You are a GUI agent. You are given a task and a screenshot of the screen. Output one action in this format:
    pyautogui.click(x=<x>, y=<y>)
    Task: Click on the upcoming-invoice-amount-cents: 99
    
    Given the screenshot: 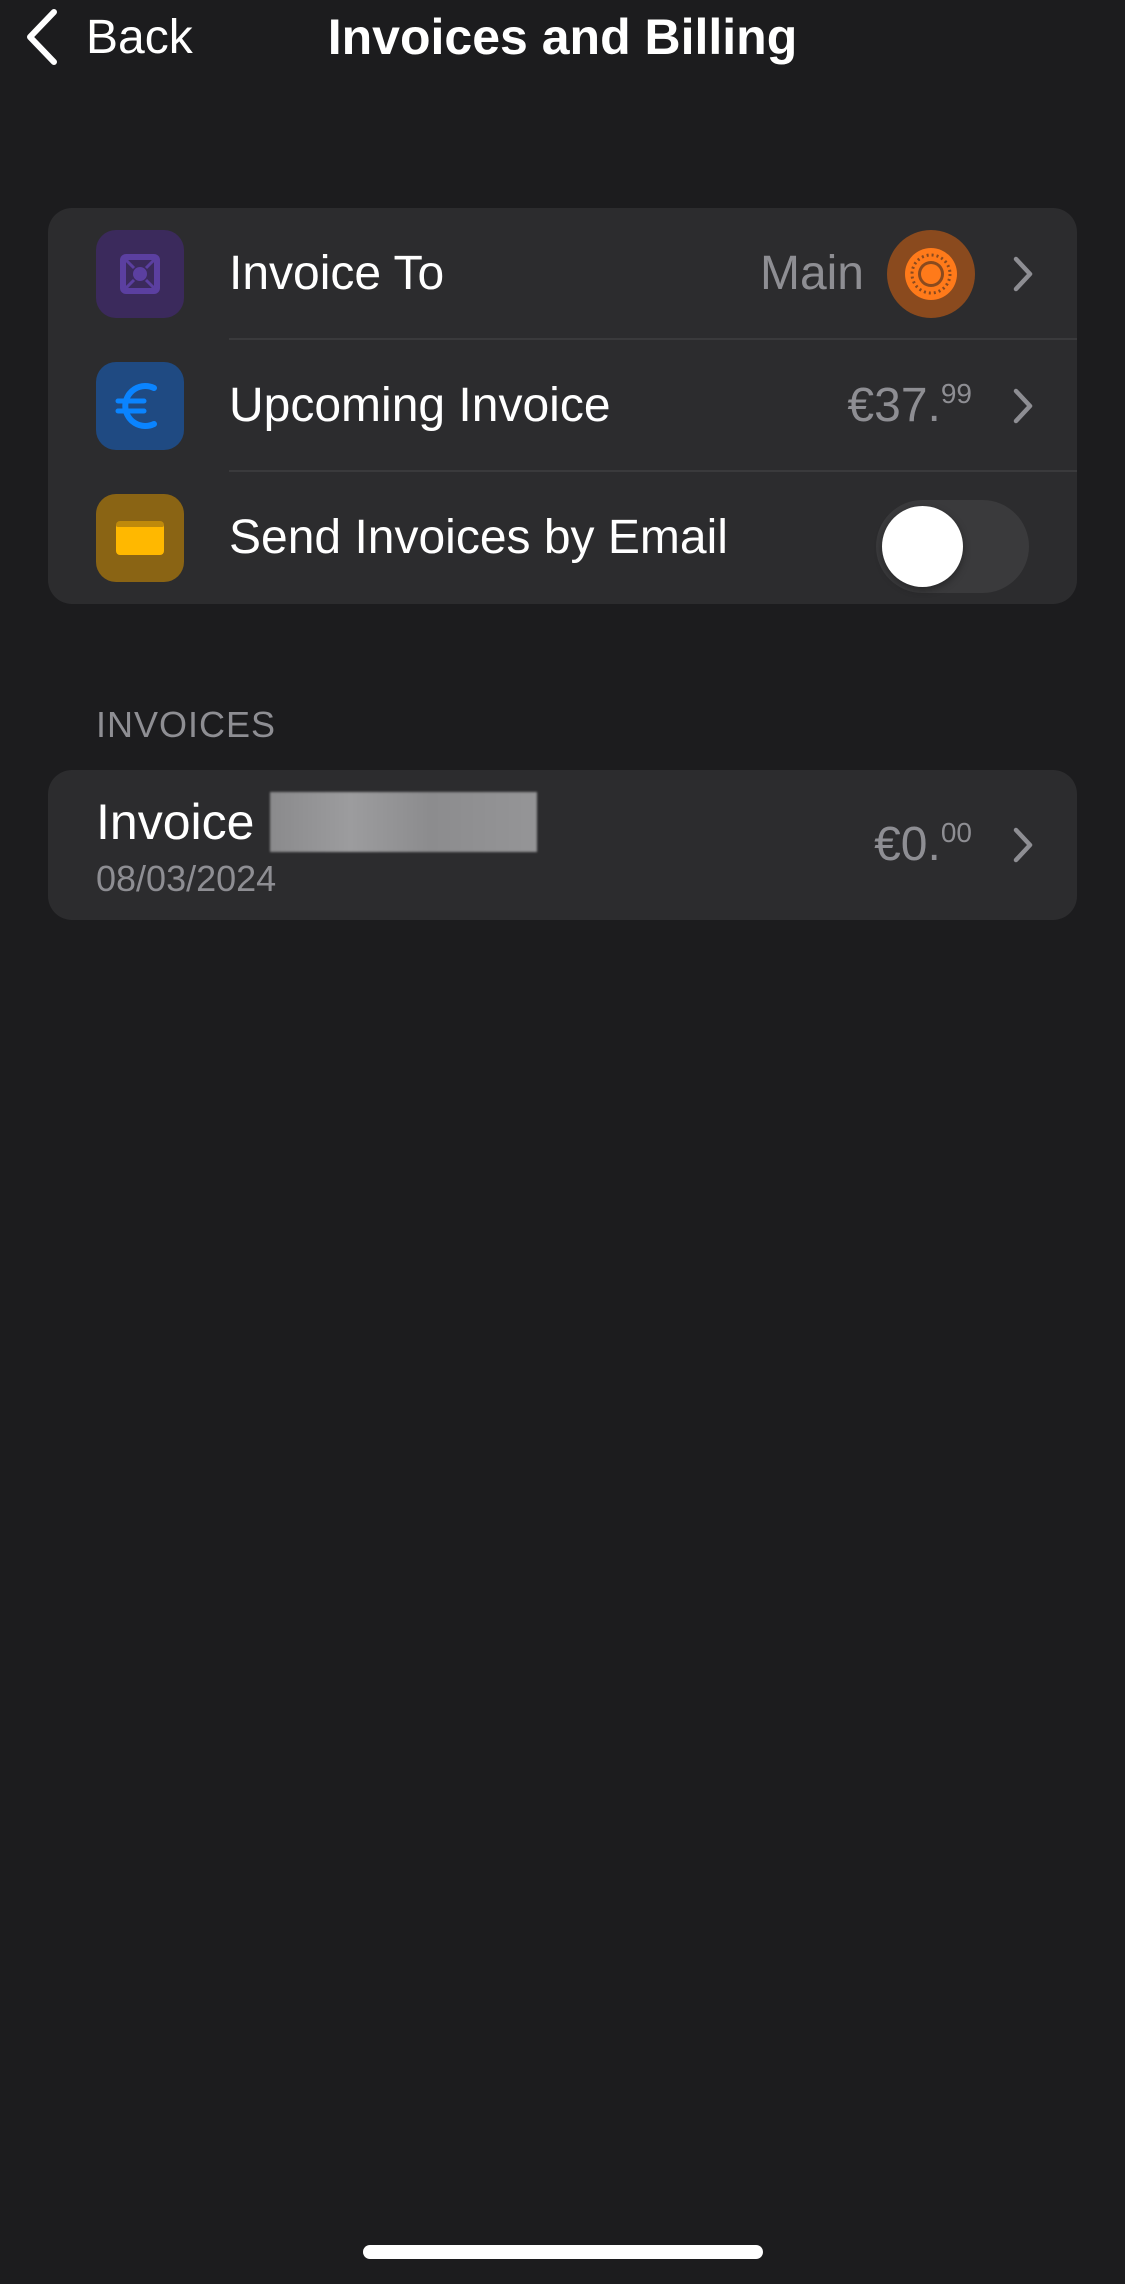 What is the action you would take?
    pyautogui.click(x=956, y=393)
    